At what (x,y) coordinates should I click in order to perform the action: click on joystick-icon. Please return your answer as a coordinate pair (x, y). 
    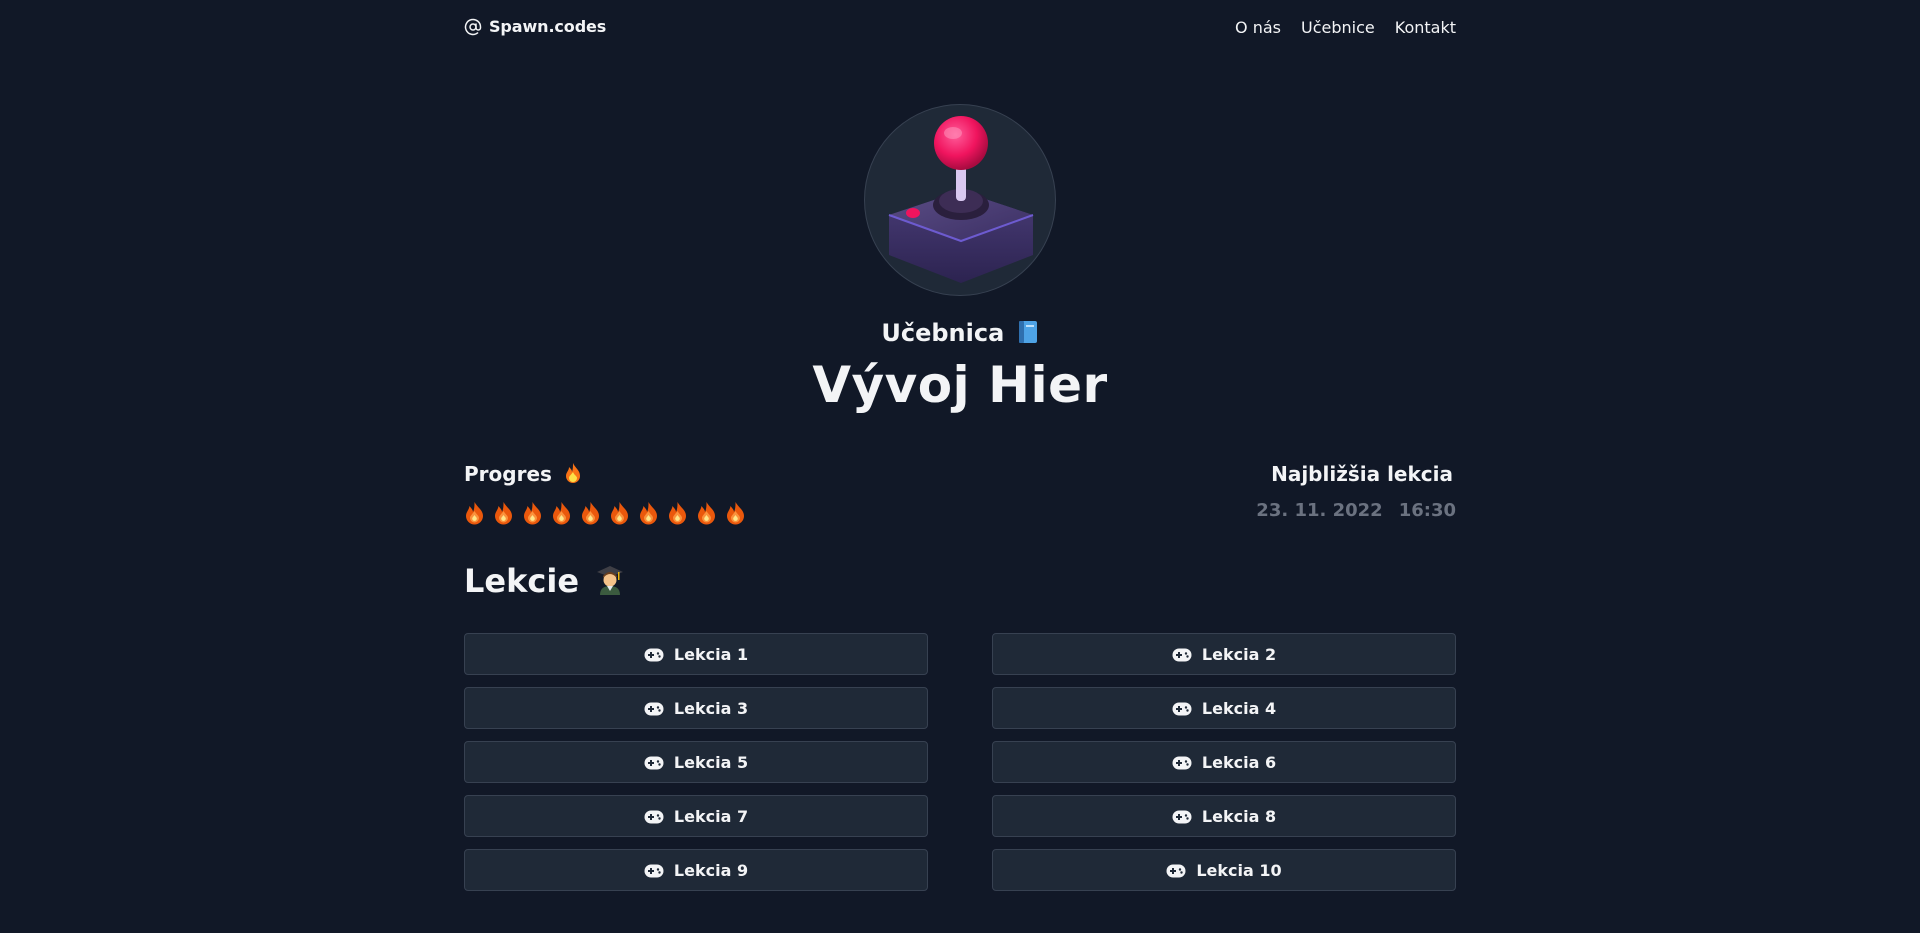
    Looking at the image, I should click on (961, 199).